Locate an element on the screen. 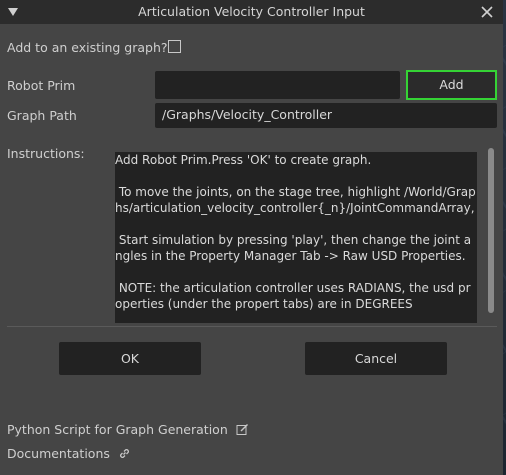  python-script-link: Python Script for Graph Generation is located at coordinates (128, 429).